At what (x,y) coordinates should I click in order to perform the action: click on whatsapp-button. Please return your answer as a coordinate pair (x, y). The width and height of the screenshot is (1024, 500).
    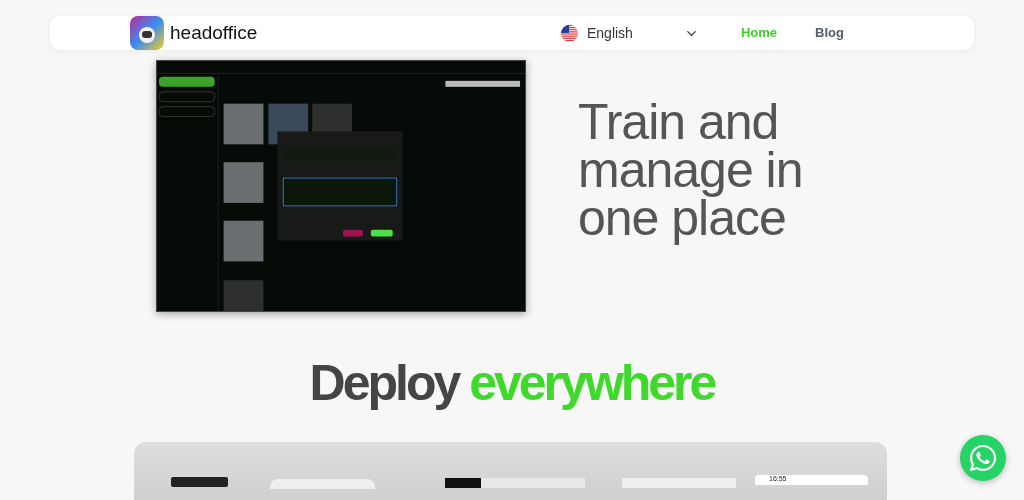
    Looking at the image, I should click on (983, 458).